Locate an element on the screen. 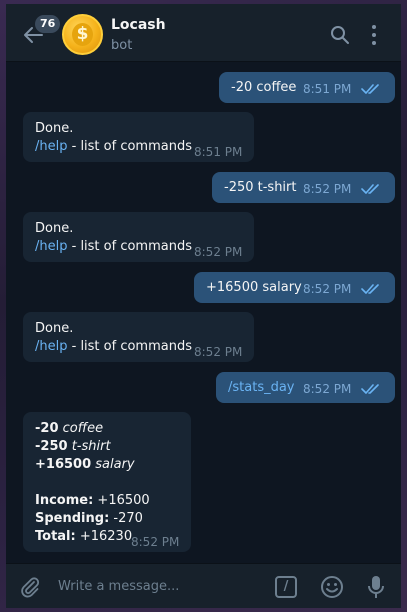 Image resolution: width=407 pixels, height=612 pixels. stats-total: Income: +16500 is located at coordinates (92, 501).